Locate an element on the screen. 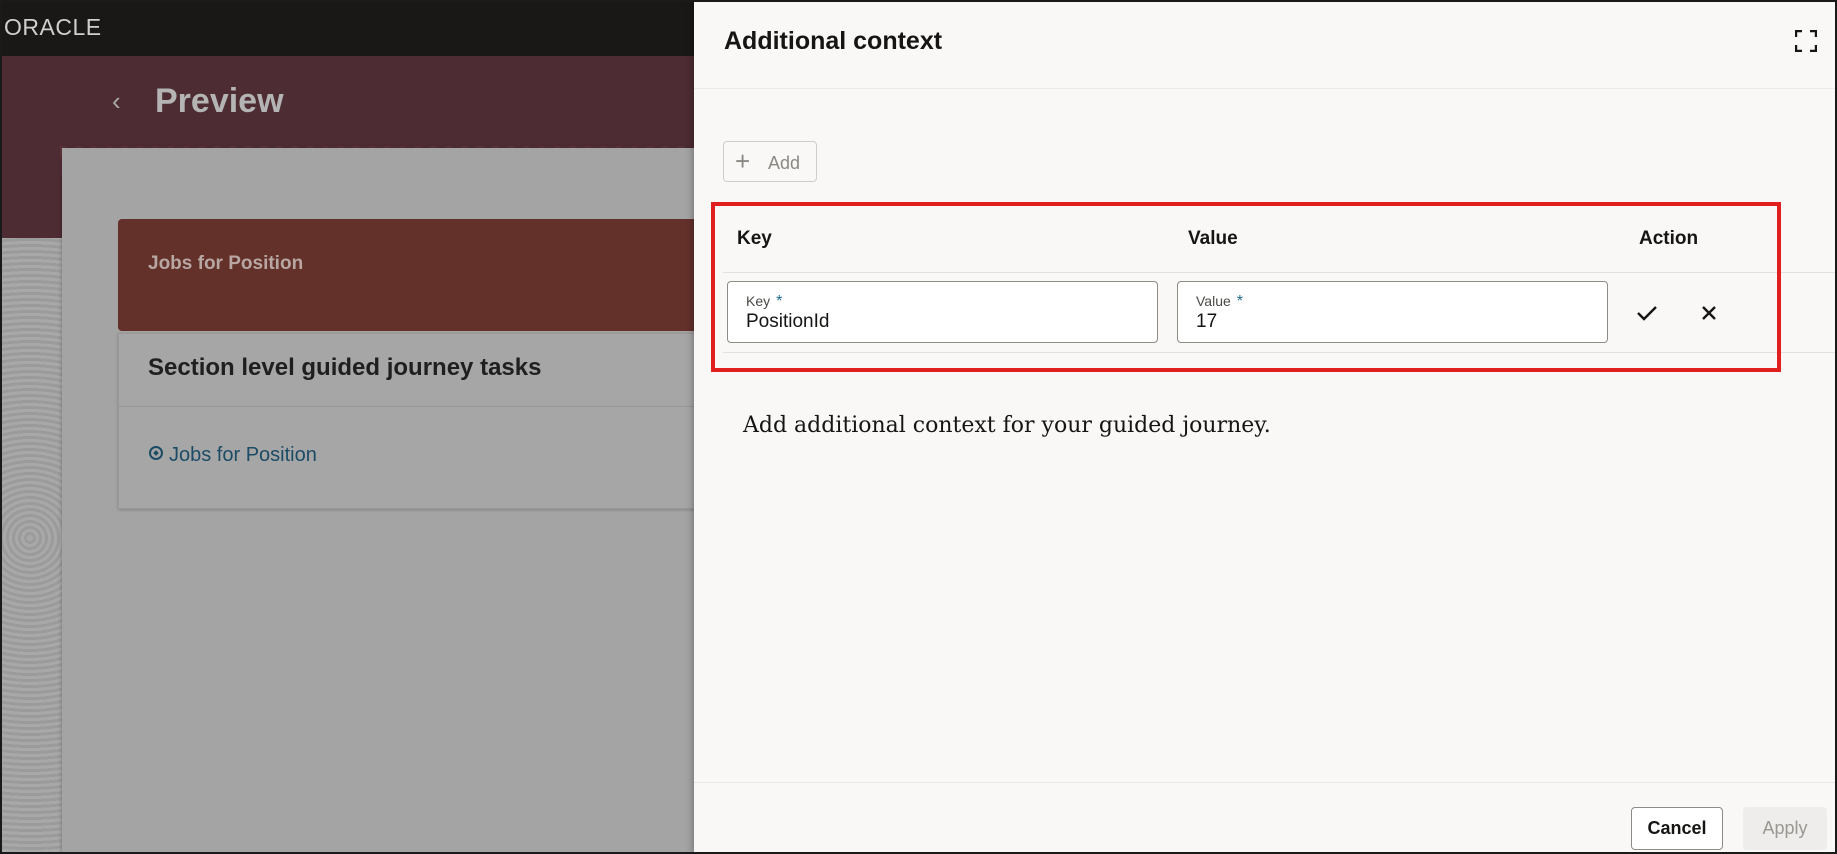 The image size is (1837, 854). column-header-key: Key is located at coordinates (754, 238).